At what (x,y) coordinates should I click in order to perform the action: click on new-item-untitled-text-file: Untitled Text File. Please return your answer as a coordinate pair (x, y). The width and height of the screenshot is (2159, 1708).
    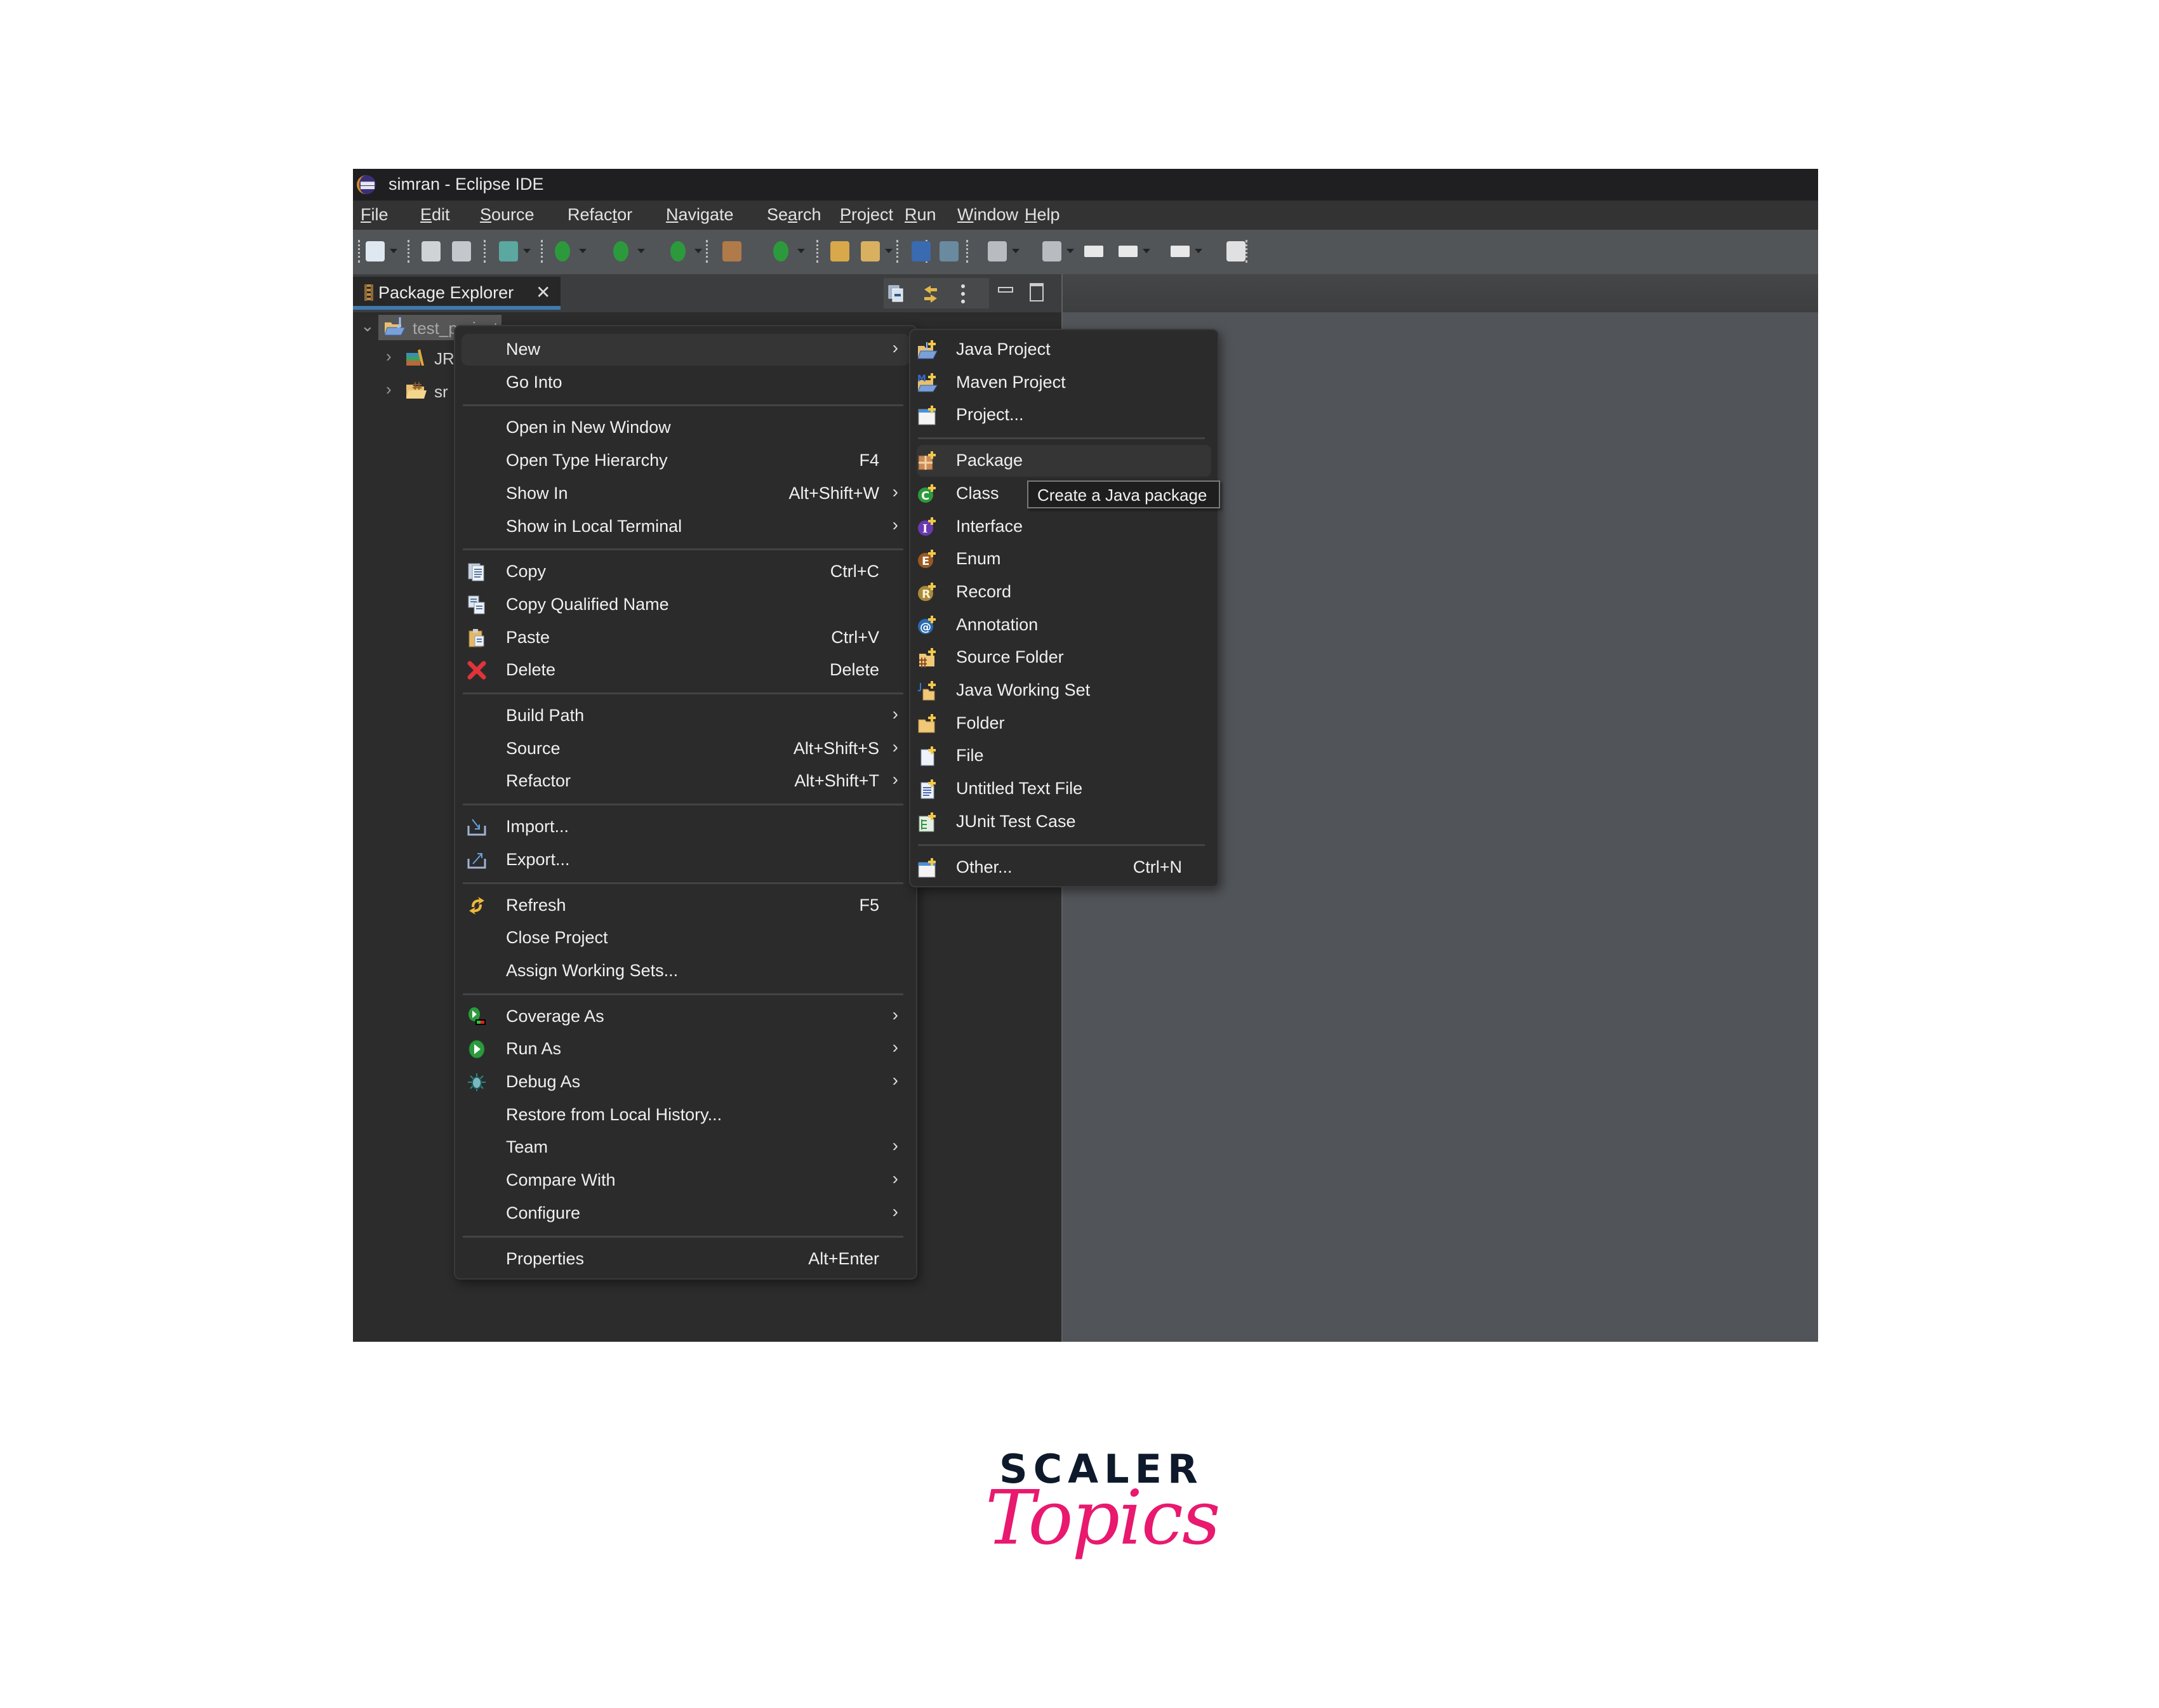
    Looking at the image, I should click on (1064, 789).